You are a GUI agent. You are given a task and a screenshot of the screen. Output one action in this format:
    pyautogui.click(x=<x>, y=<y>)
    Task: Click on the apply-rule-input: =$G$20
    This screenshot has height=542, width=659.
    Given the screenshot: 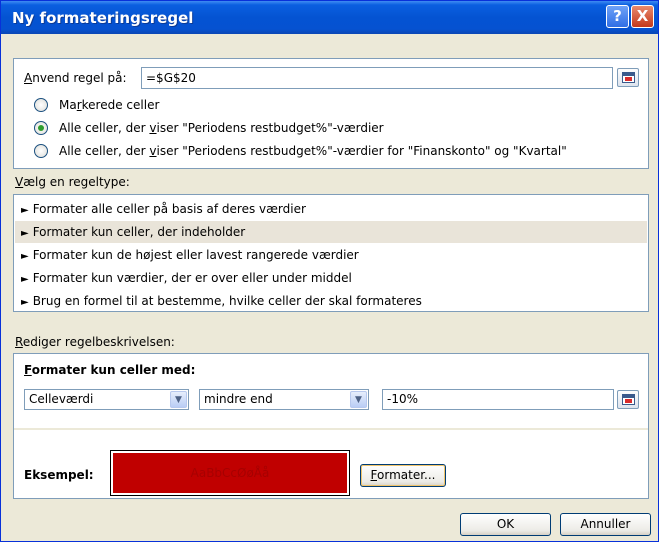 What is the action you would take?
    pyautogui.click(x=377, y=78)
    